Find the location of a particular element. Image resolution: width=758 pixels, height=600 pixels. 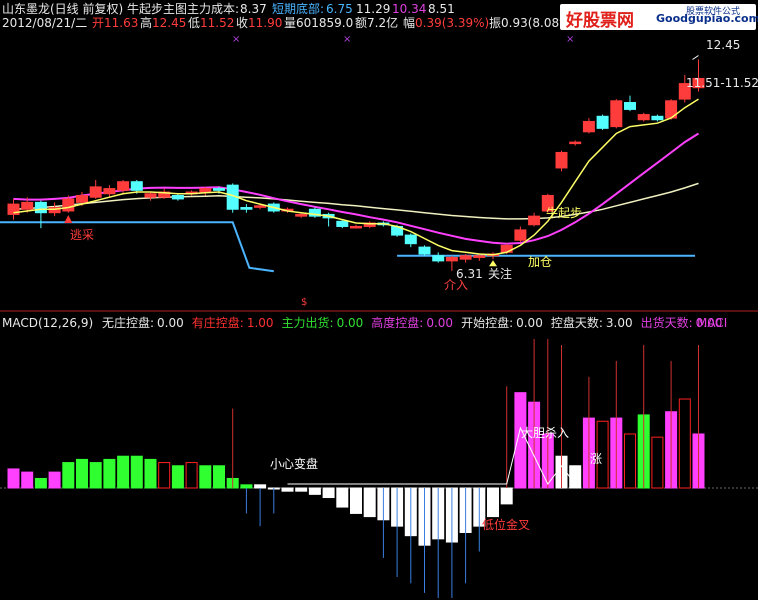

watermark-software: 股票软件公式 is located at coordinates (713, 12).